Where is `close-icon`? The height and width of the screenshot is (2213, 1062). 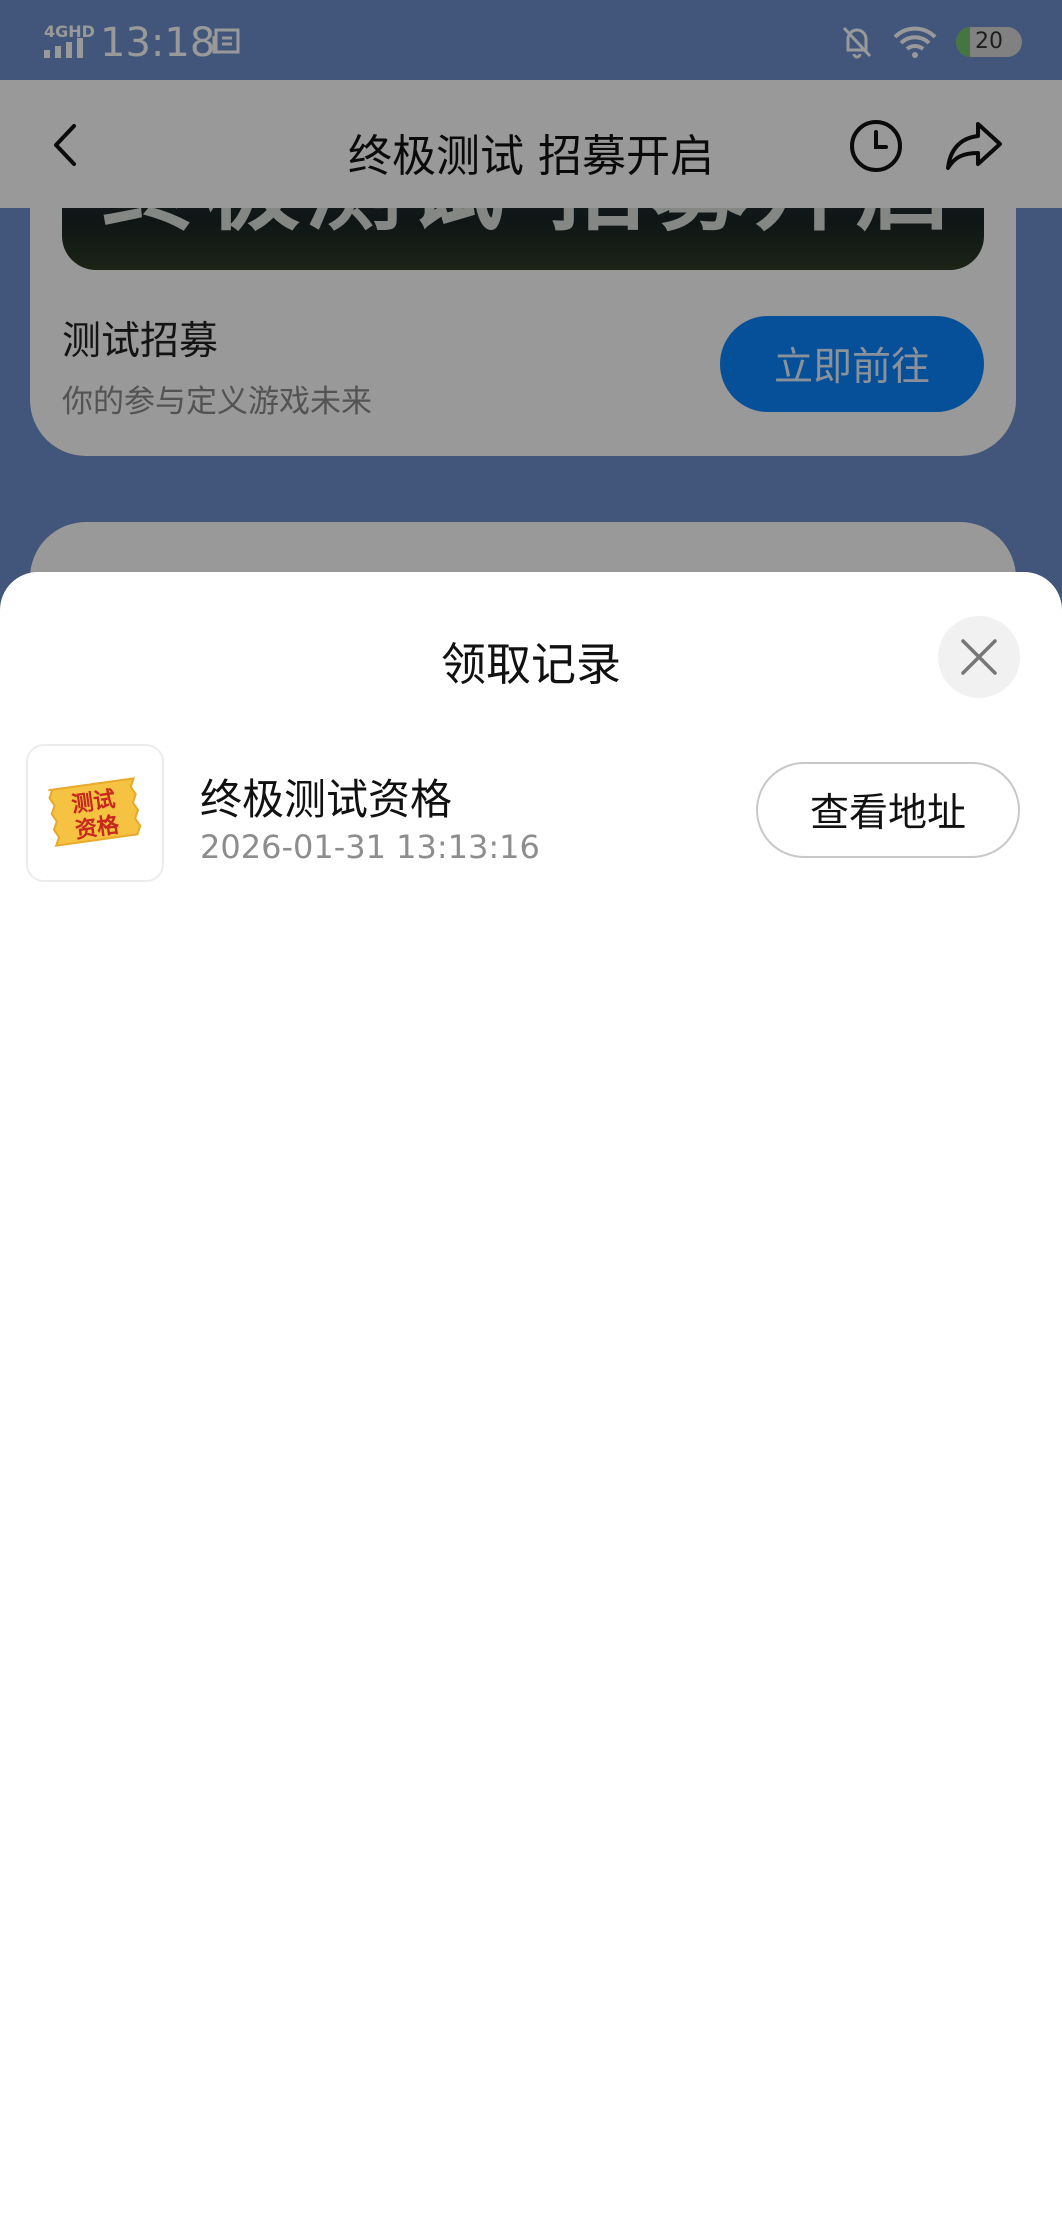
close-icon is located at coordinates (979, 657).